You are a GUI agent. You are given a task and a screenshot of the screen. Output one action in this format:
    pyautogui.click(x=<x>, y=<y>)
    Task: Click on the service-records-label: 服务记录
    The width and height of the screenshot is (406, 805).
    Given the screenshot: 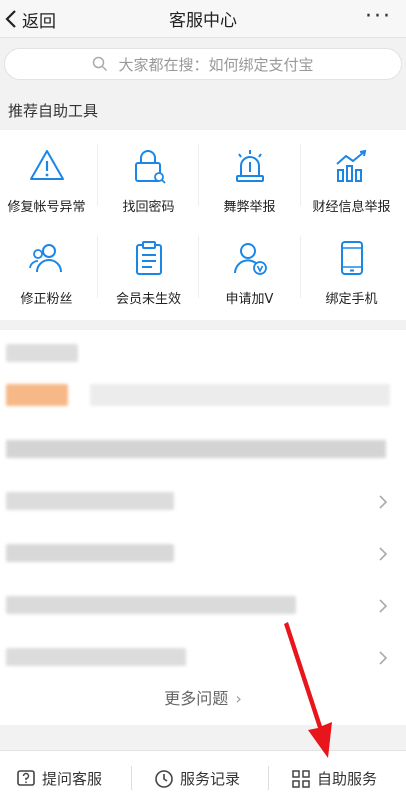 What is the action you would take?
    pyautogui.click(x=210, y=779)
    